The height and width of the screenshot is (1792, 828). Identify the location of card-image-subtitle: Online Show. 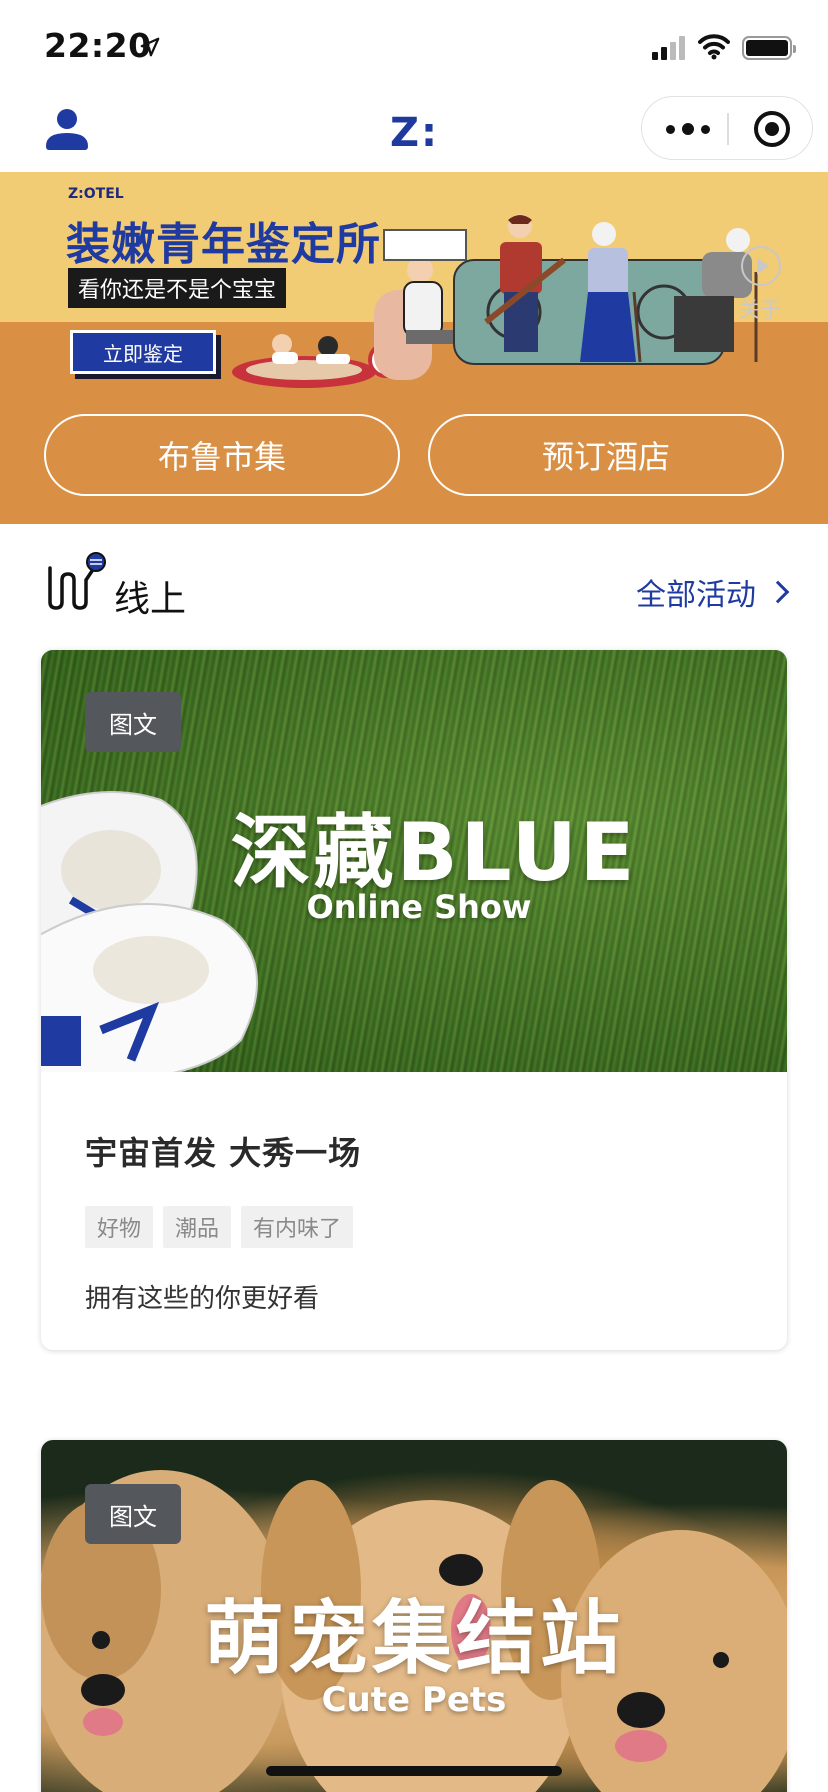
(419, 907).